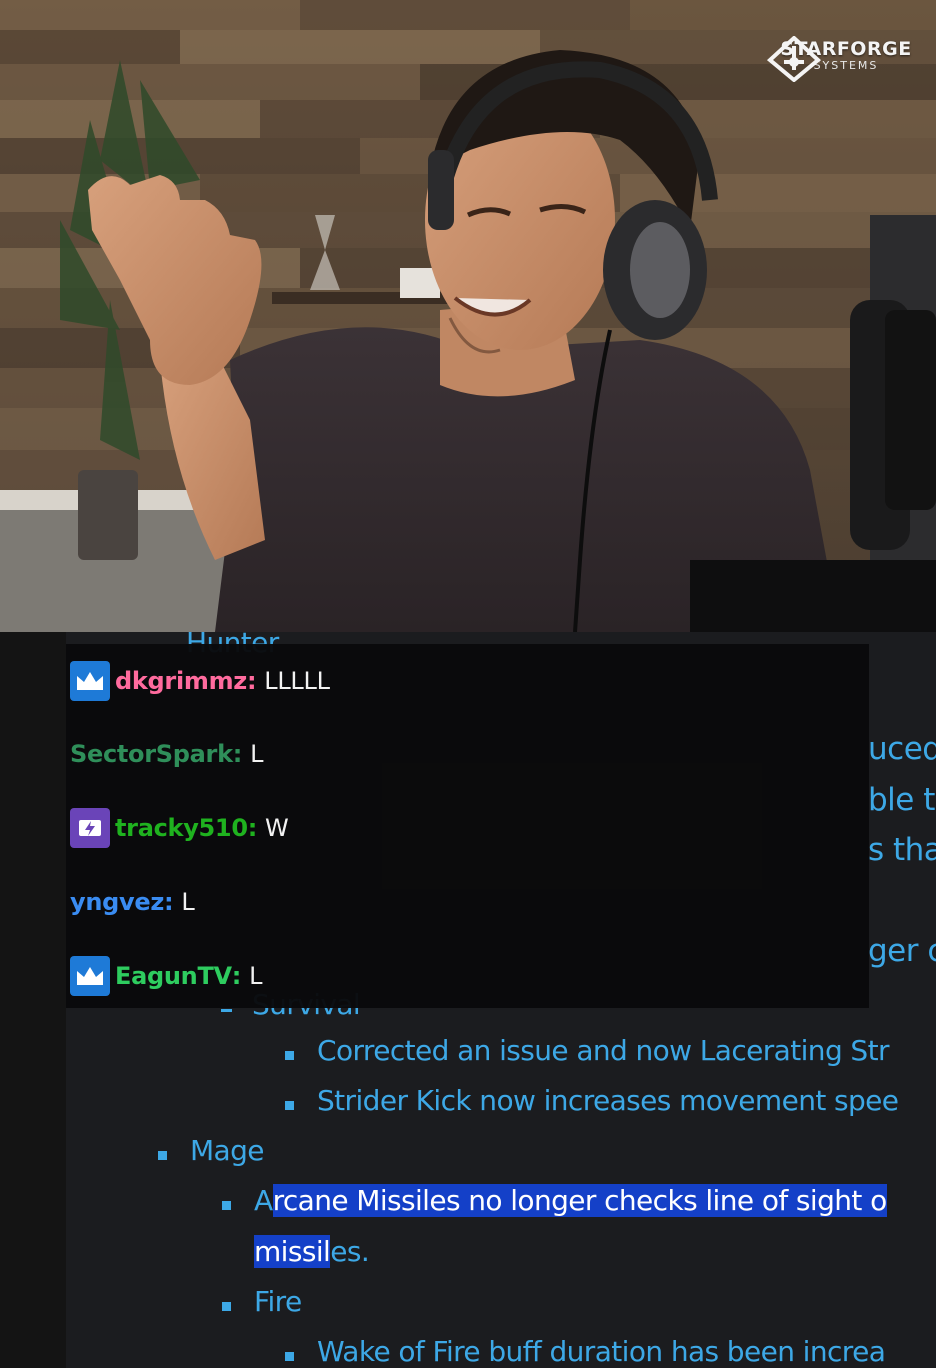 This screenshot has width=936, height=1368. I want to click on chat-text: LLLLL, so click(297, 681).